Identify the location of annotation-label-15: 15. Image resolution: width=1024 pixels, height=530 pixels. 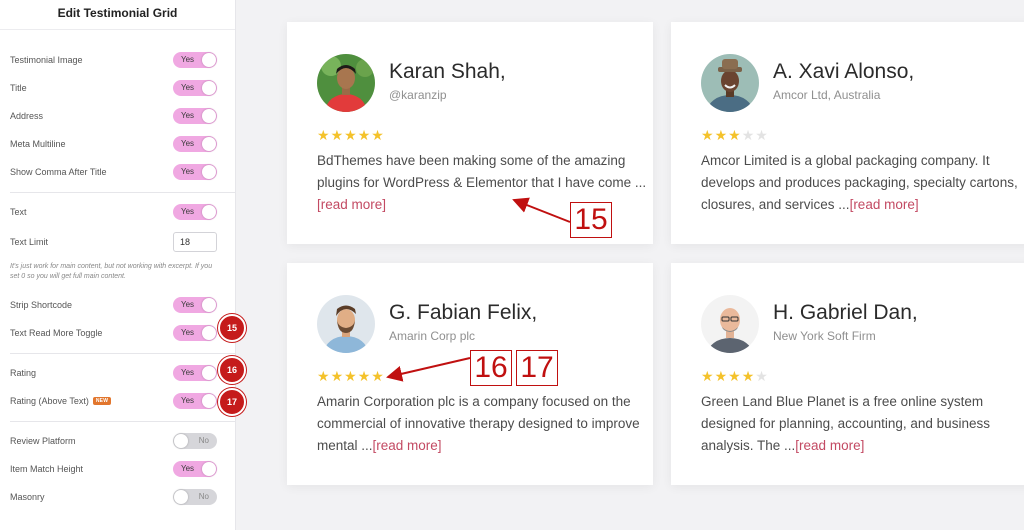
(591, 220).